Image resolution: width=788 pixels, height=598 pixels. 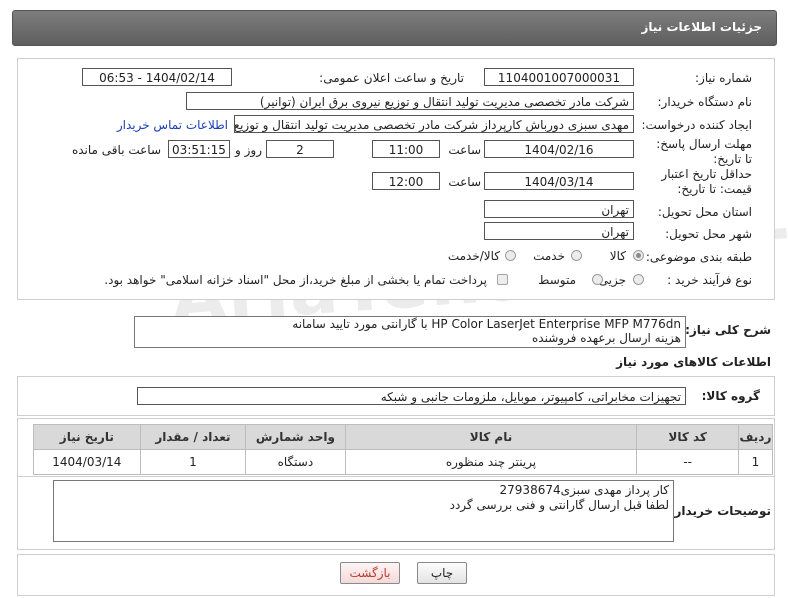 What do you see at coordinates (728, 330) in the screenshot?
I see `description-label: شرح کلی نیاز:` at bounding box center [728, 330].